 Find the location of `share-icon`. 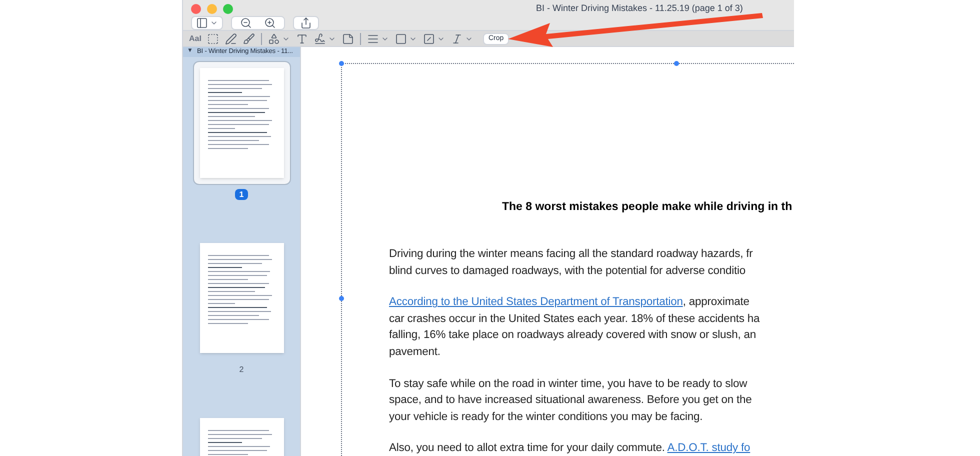

share-icon is located at coordinates (306, 23).